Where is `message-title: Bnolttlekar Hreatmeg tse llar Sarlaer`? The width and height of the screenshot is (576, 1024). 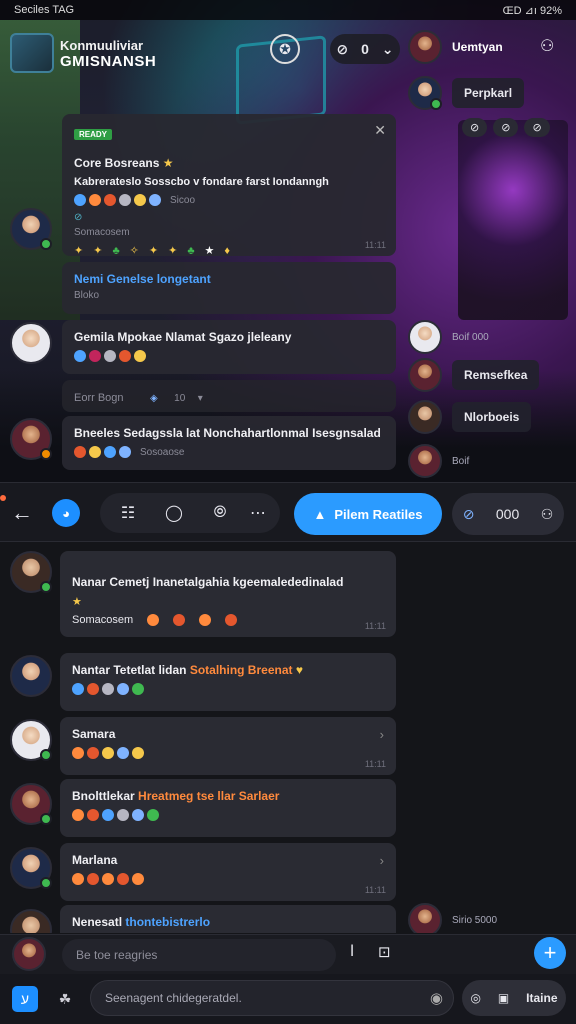 message-title: Bnolttlekar Hreatmeg tse llar Sarlaer is located at coordinates (176, 796).